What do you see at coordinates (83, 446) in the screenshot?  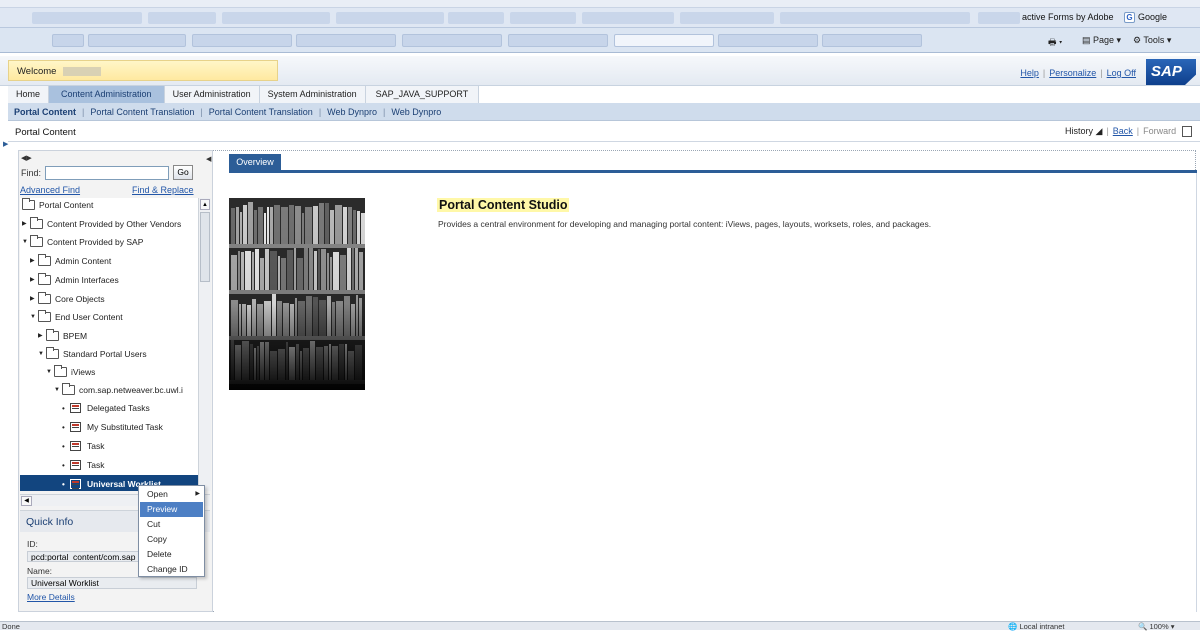 I see `tree-node-task: • Task` at bounding box center [83, 446].